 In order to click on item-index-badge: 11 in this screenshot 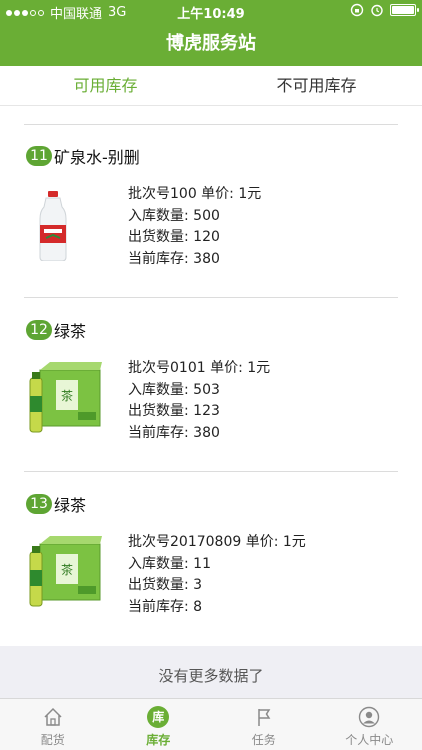, I will do `click(39, 156)`.